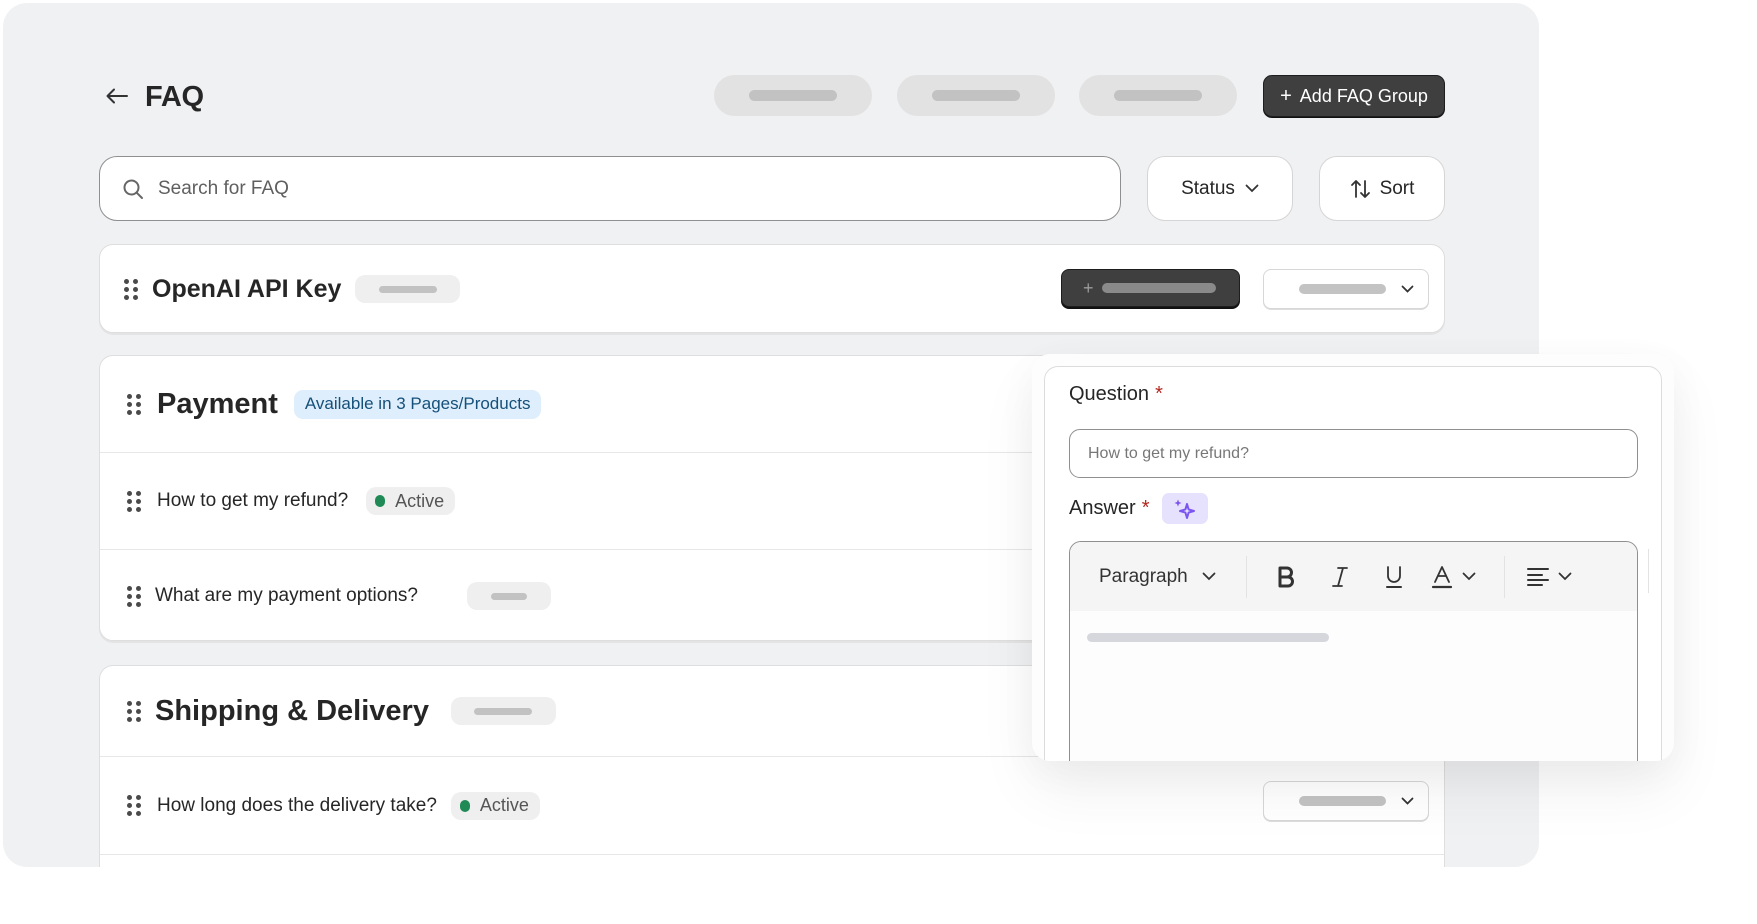 This screenshot has width=1757, height=924. I want to click on italic-icon, so click(1339, 576).